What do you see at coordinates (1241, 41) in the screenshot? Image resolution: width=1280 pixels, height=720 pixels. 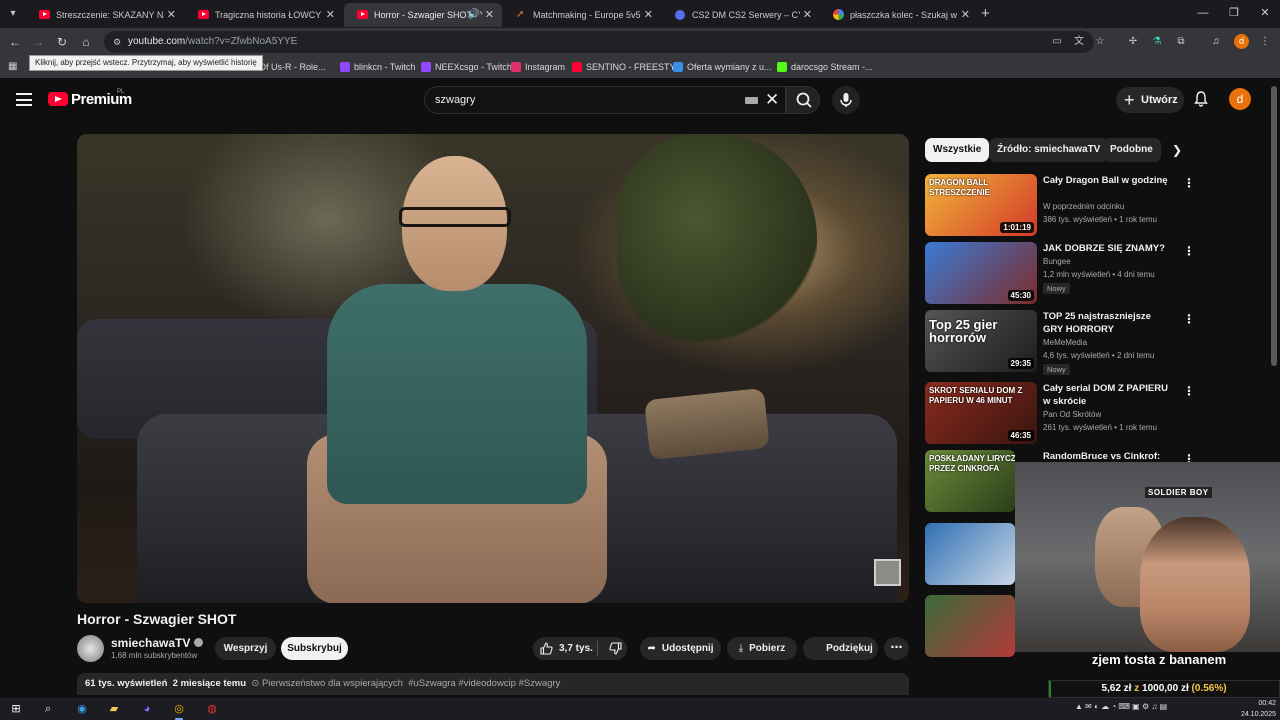 I see `profile-avatar: d` at bounding box center [1241, 41].